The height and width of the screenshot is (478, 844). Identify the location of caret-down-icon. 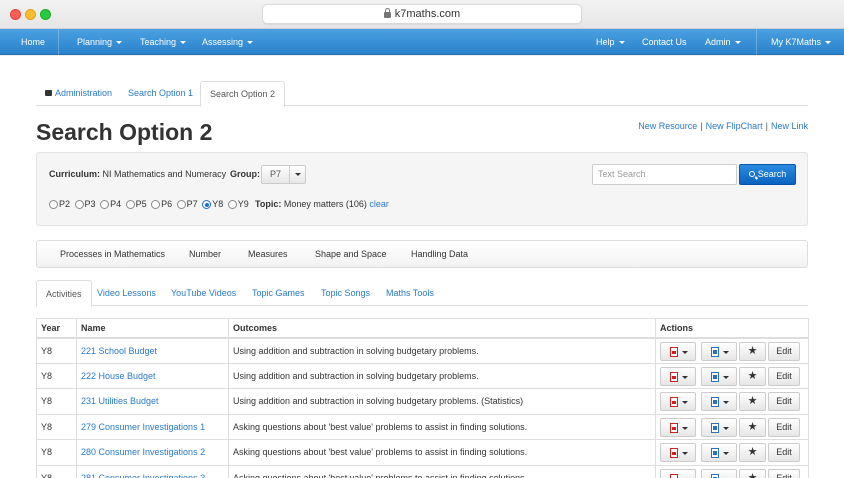
(828, 43).